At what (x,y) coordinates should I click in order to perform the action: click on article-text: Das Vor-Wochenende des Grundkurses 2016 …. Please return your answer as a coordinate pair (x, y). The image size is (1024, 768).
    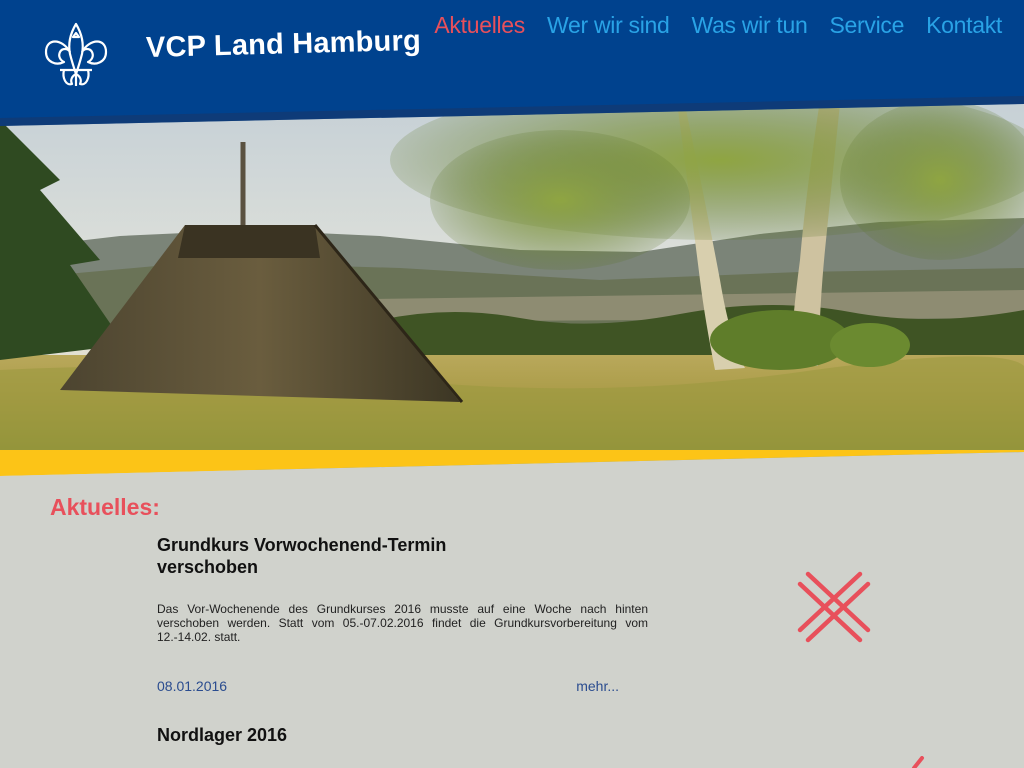
    Looking at the image, I should click on (402, 623).